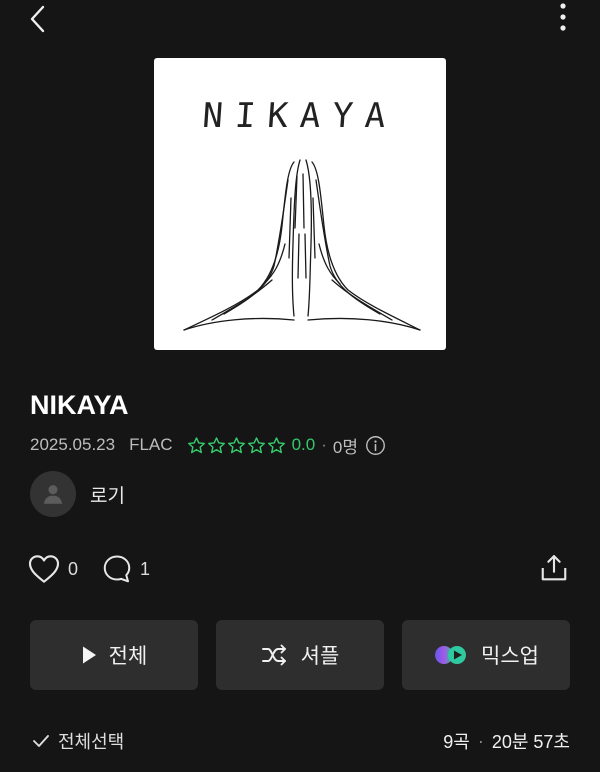 This screenshot has height=772, width=600. What do you see at coordinates (79, 405) in the screenshot?
I see `album-title: NIKAYA` at bounding box center [79, 405].